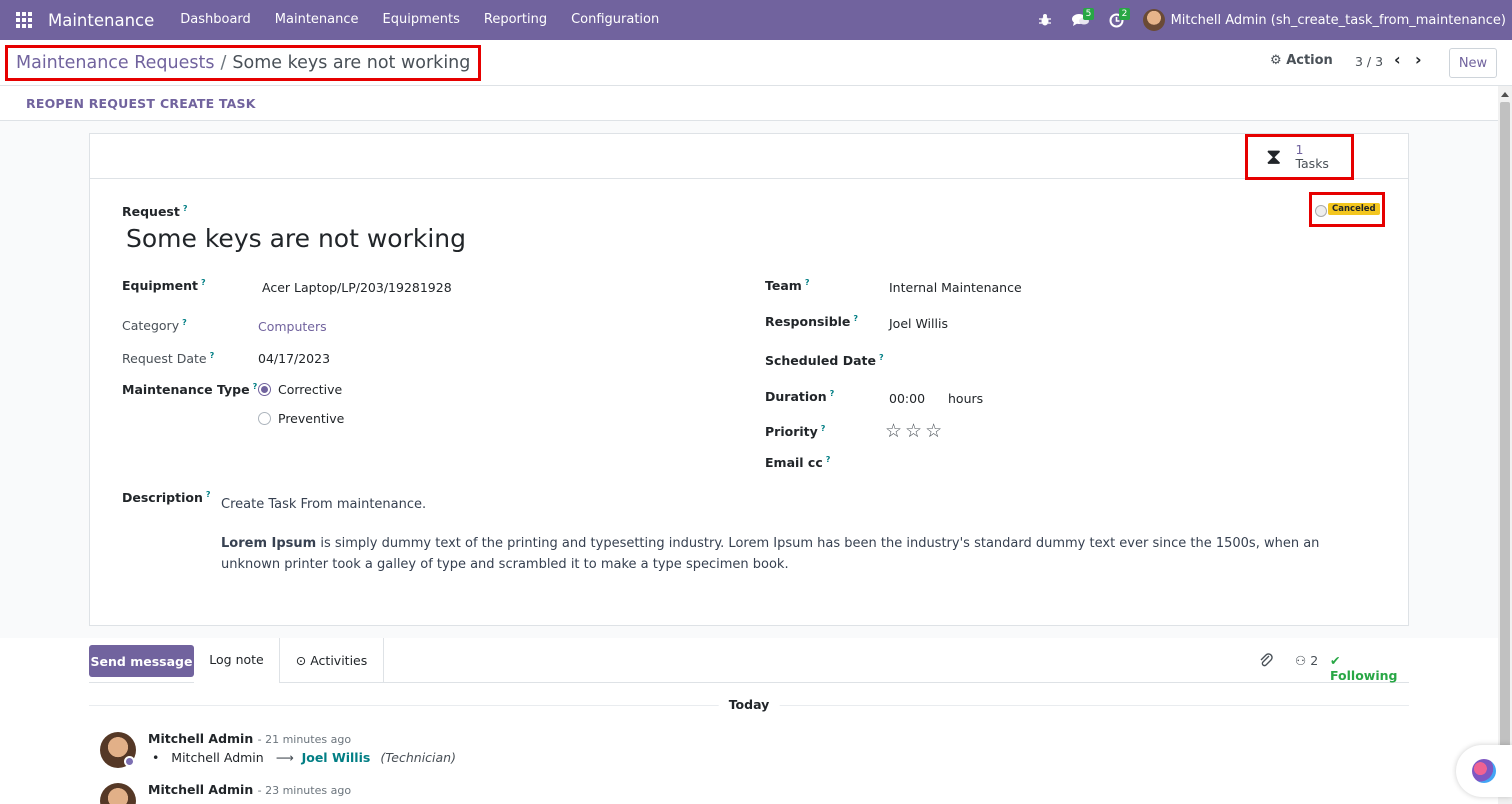 The height and width of the screenshot is (804, 1512). What do you see at coordinates (294, 358) in the screenshot?
I see `request-date-field: 04/17/2023` at bounding box center [294, 358].